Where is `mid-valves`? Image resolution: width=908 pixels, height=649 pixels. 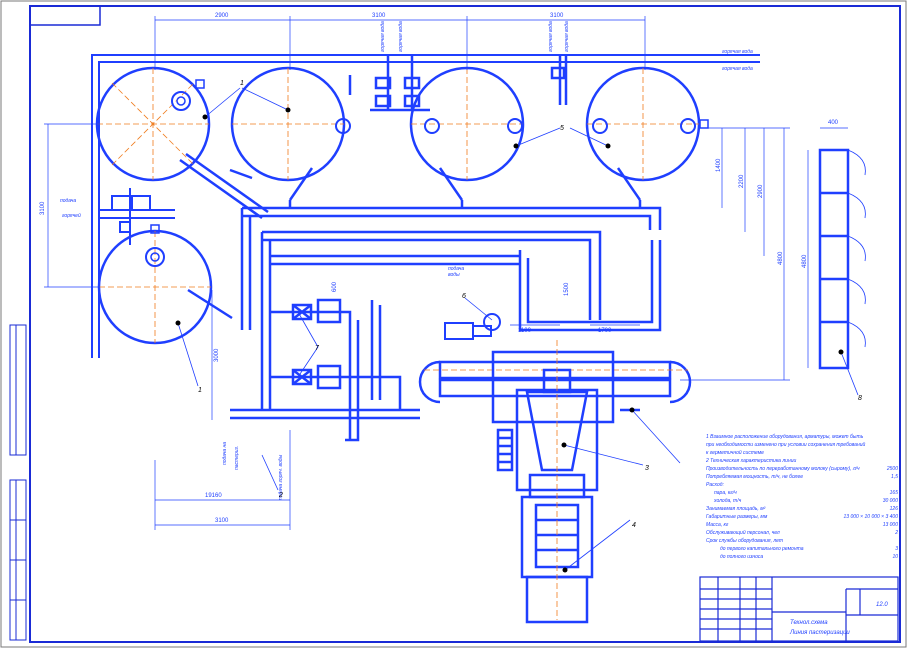 mid-valves is located at coordinates (325, 370).